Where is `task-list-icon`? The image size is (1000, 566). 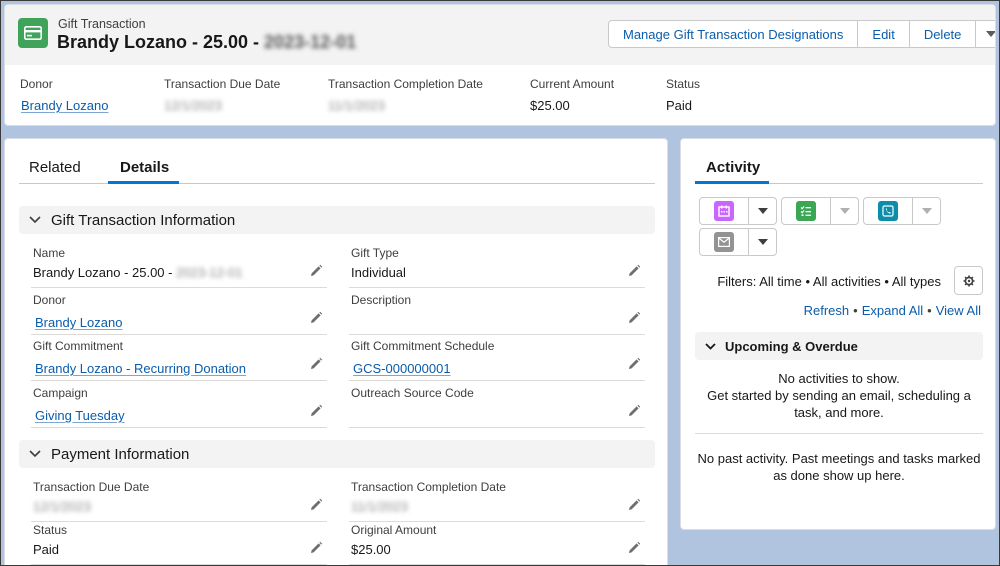
task-list-icon is located at coordinates (806, 211).